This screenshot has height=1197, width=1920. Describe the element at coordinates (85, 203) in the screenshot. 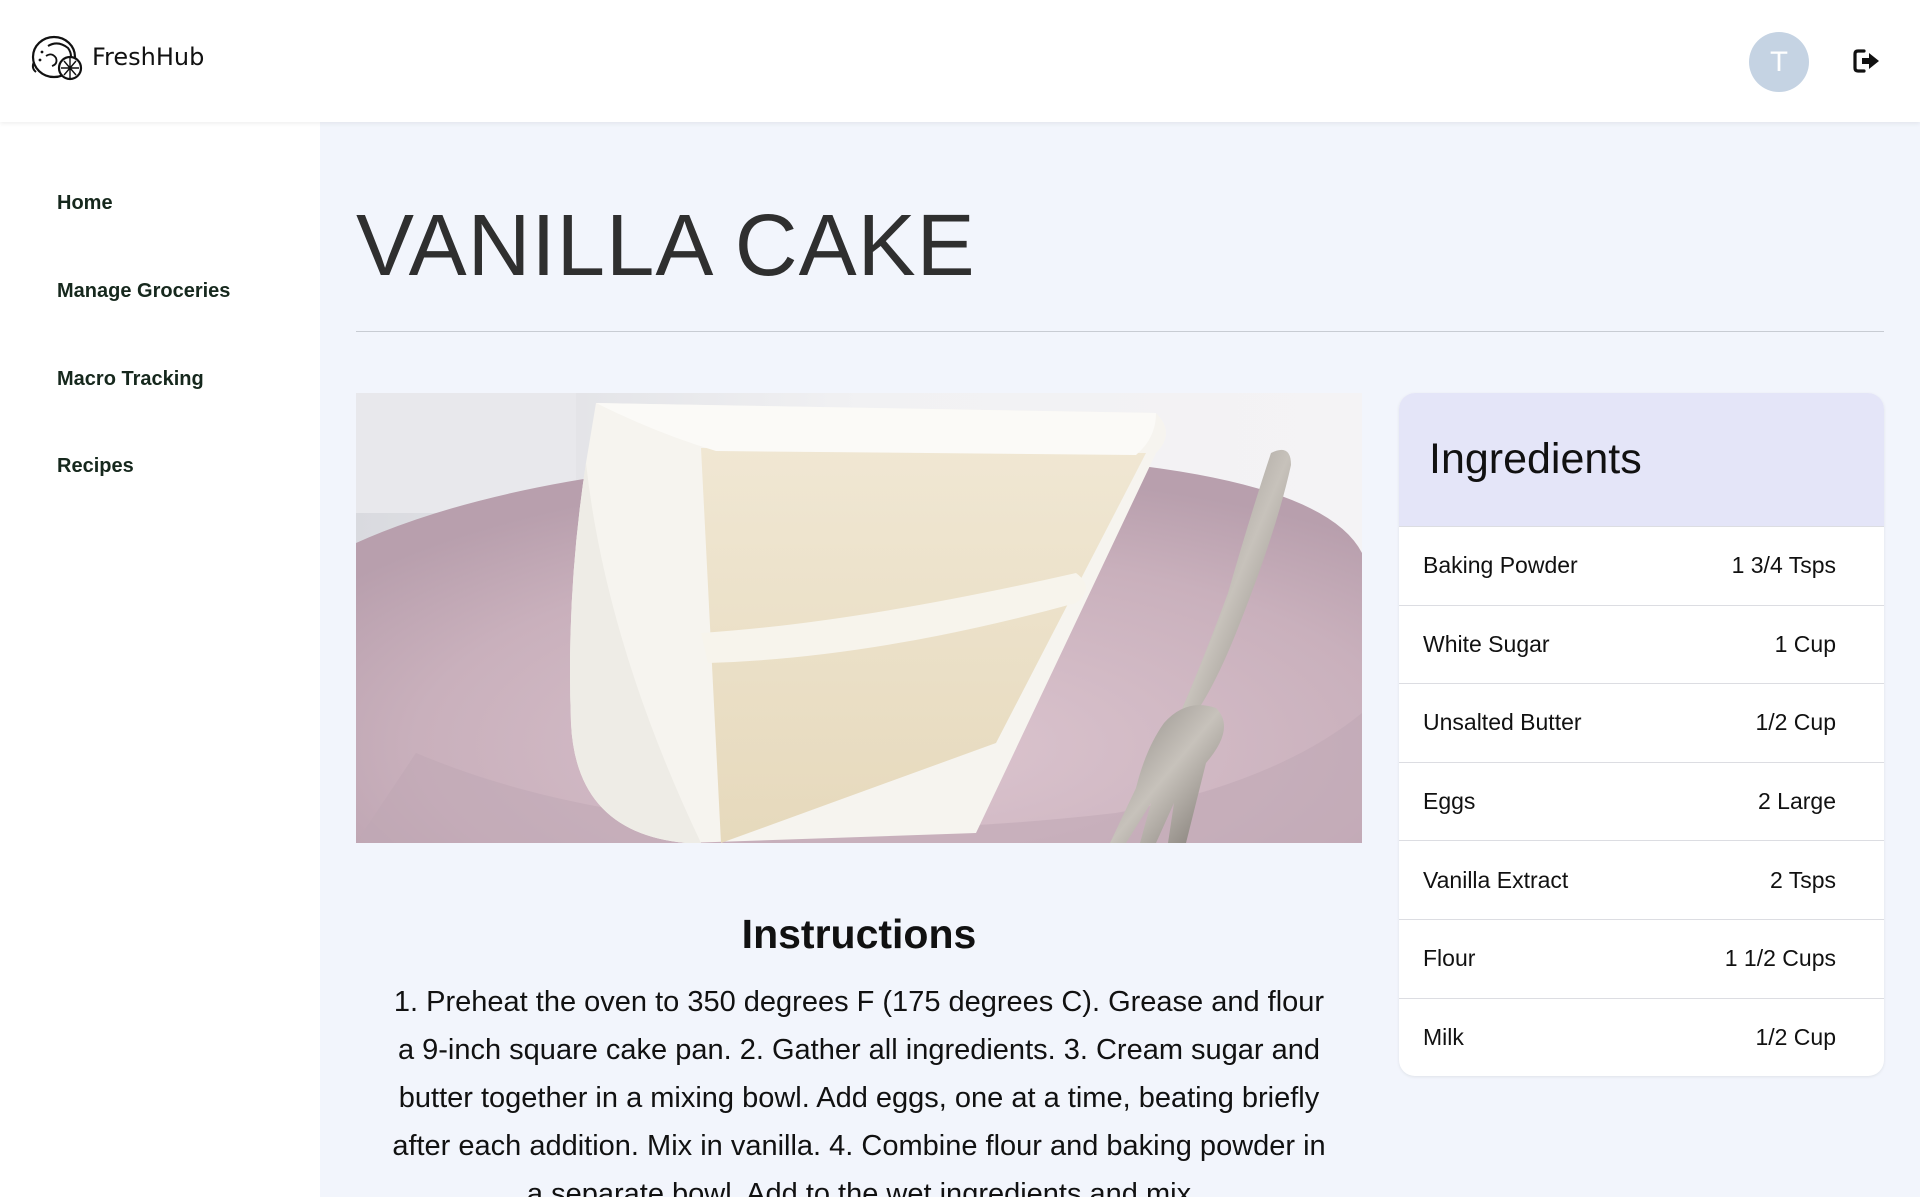

I see `sidebar-item-home: Home` at that location.